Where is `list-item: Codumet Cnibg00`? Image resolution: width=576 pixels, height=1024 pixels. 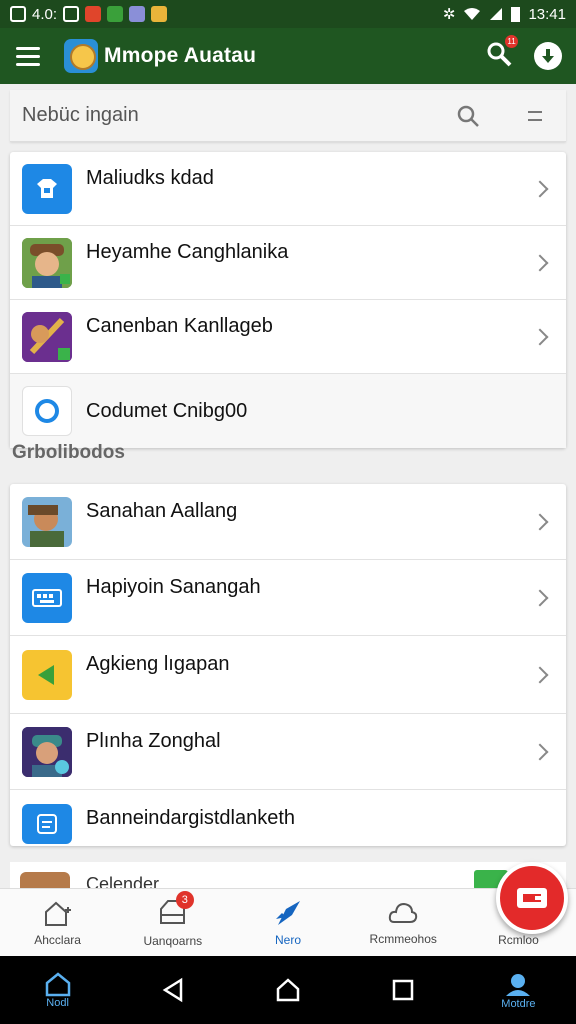
list-item: Codumet Cnibg00 is located at coordinates (288, 411).